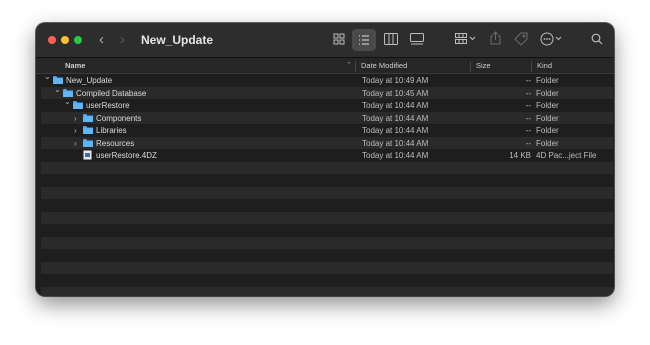 The width and height of the screenshot is (650, 345). What do you see at coordinates (544, 65) in the screenshot?
I see `kind-column-header: Kind` at bounding box center [544, 65].